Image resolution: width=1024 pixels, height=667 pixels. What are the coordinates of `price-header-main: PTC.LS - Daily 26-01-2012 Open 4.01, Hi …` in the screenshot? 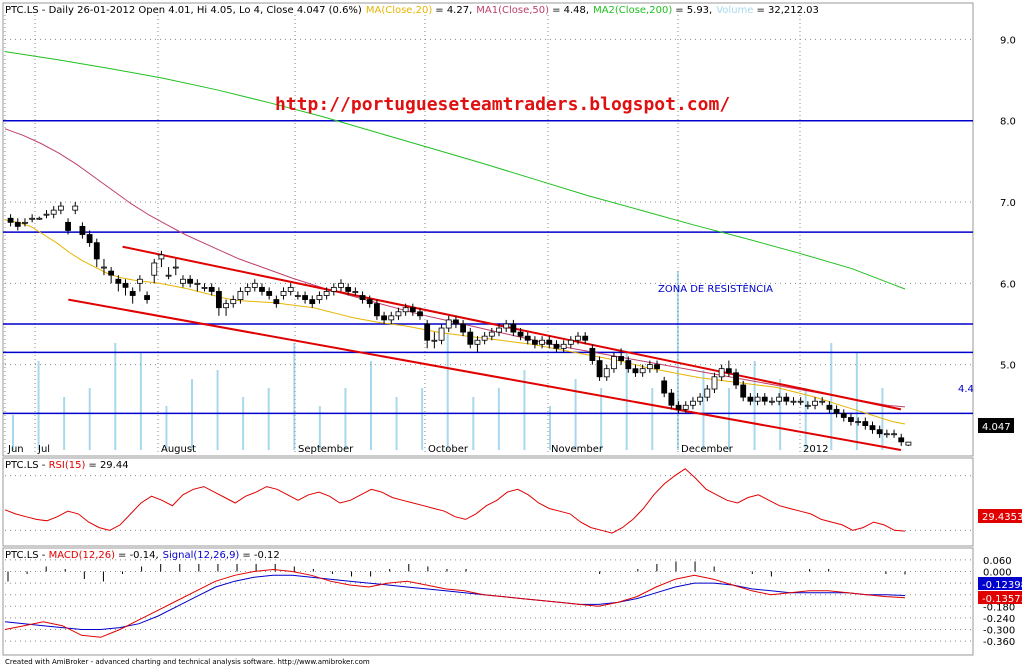 It's located at (183, 10).